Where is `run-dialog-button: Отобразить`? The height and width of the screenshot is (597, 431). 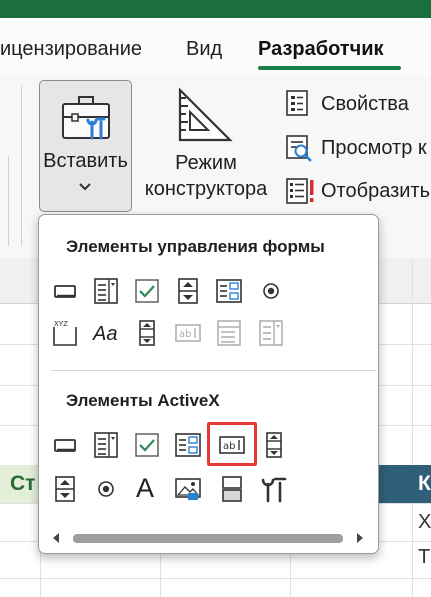
run-dialog-button: Отобразить is located at coordinates (358, 190).